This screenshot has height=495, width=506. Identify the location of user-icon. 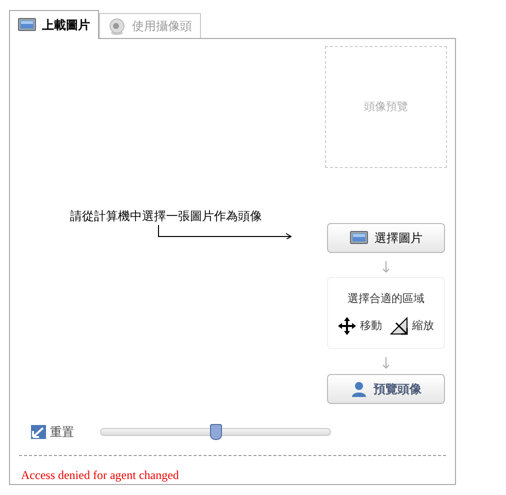
(358, 389).